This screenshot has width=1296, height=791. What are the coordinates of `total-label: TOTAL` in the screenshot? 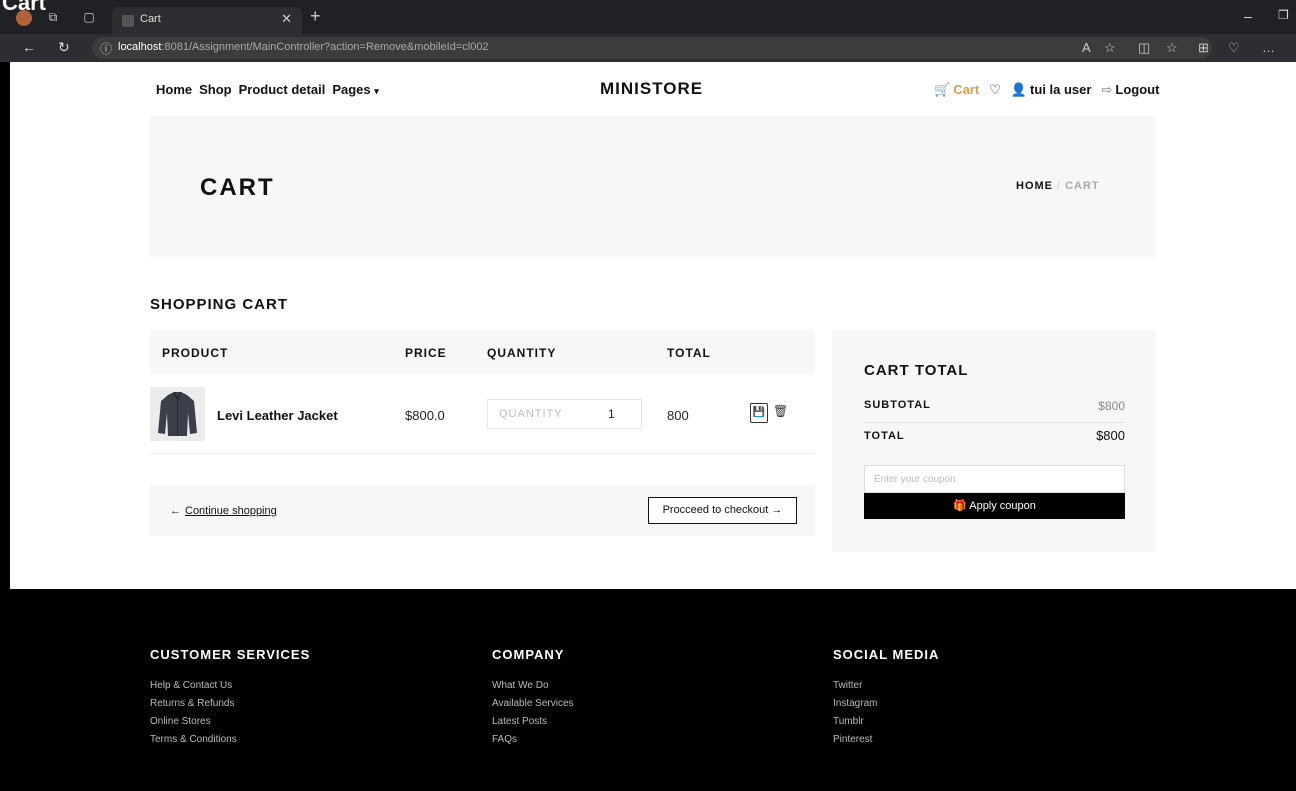 It's located at (884, 436).